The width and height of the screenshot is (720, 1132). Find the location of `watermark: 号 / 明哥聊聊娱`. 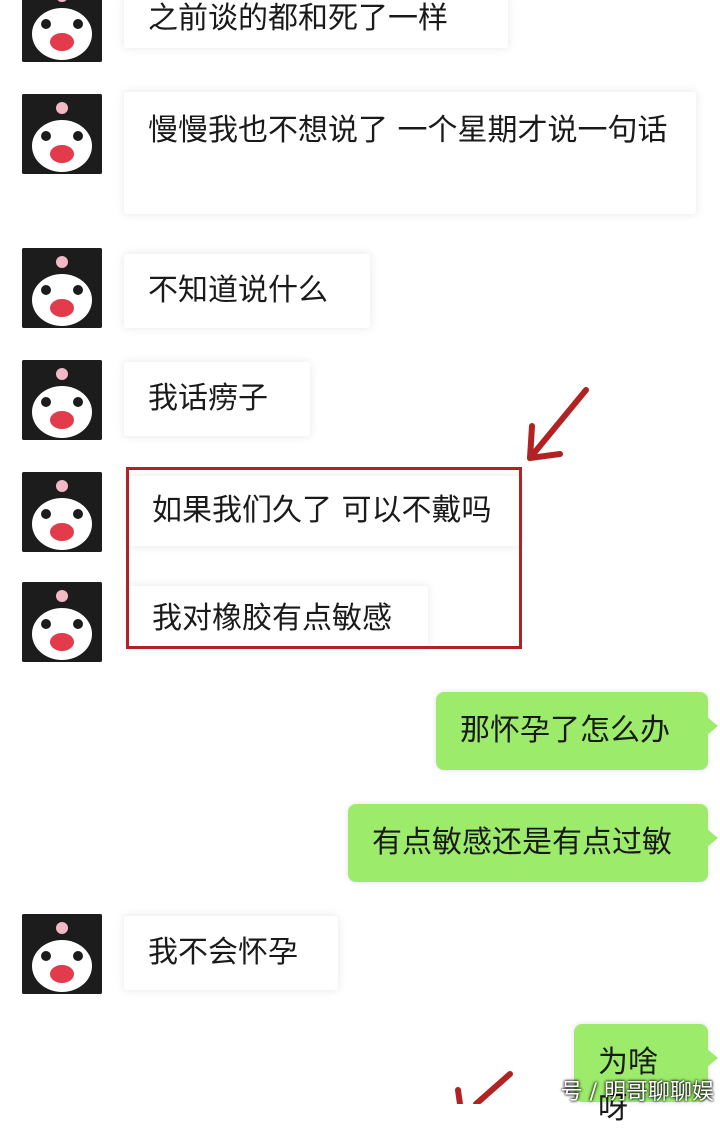

watermark: 号 / 明哥聊聊娱 is located at coordinates (637, 1092).